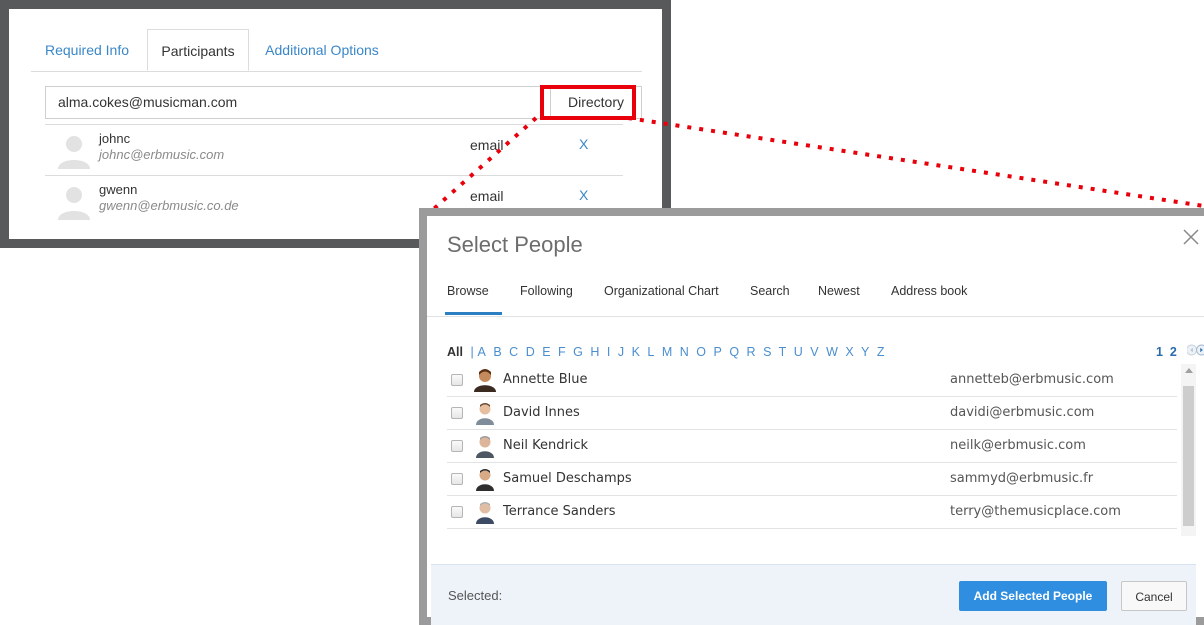 The height and width of the screenshot is (625, 1204). What do you see at coordinates (1033, 596) in the screenshot?
I see `add-selected-people-button: Add Selected People` at bounding box center [1033, 596].